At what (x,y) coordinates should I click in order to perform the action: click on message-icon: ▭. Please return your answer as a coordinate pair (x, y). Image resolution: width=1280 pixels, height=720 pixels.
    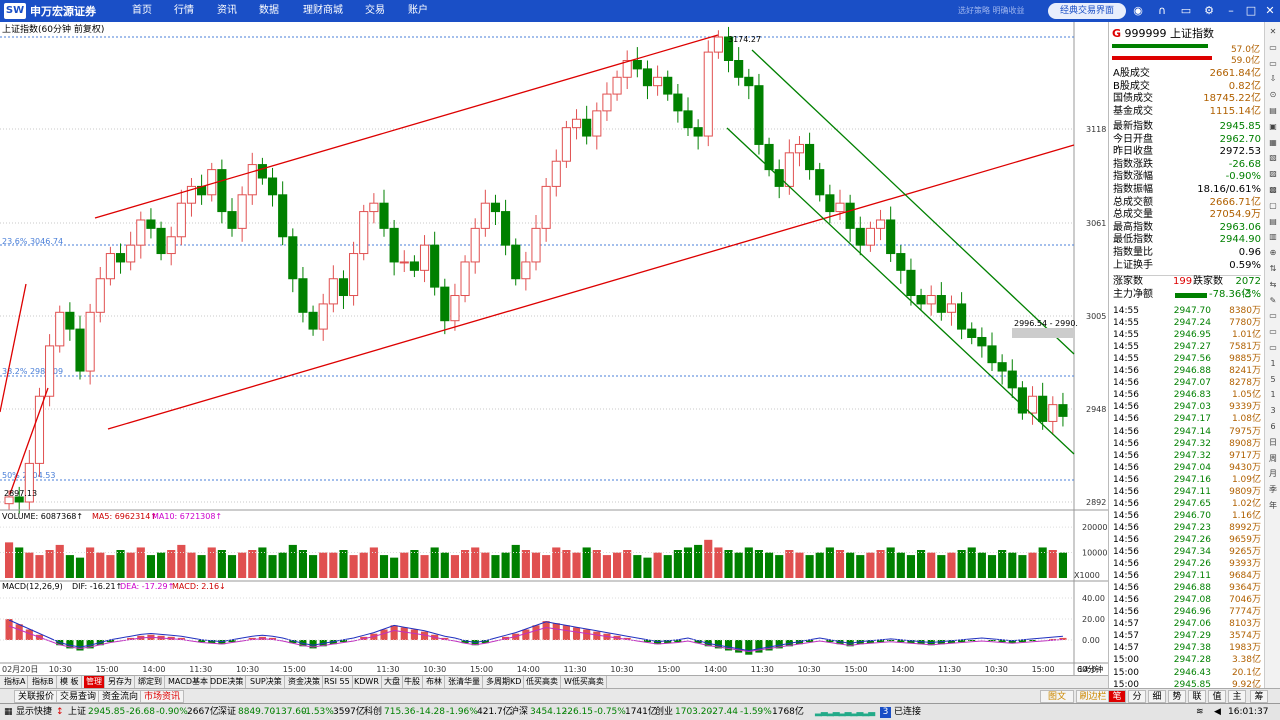
    Looking at the image, I should click on (1186, 11).